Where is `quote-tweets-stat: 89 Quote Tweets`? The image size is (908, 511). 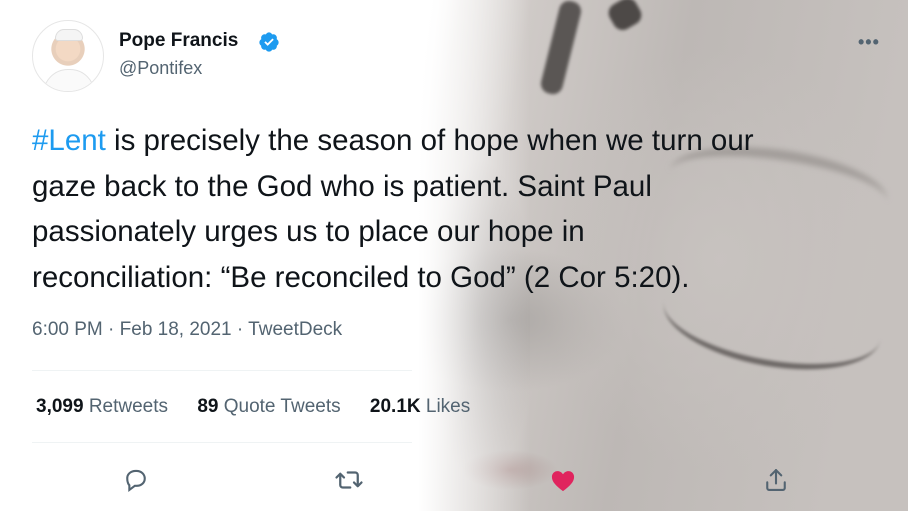 quote-tweets-stat: 89 Quote Tweets is located at coordinates (268, 406).